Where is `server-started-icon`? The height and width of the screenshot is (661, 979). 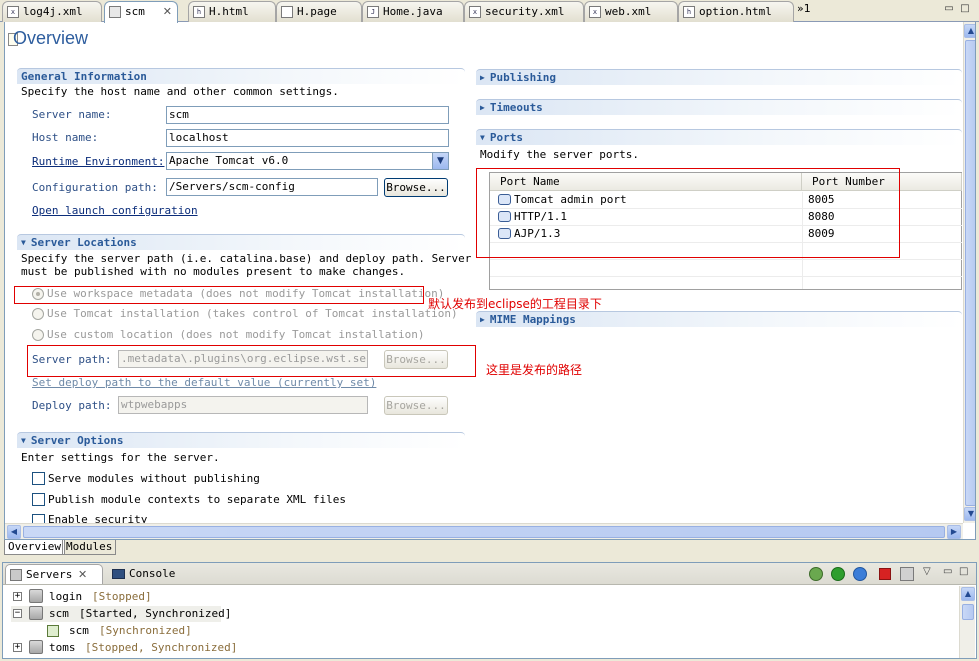 server-started-icon is located at coordinates (36, 613).